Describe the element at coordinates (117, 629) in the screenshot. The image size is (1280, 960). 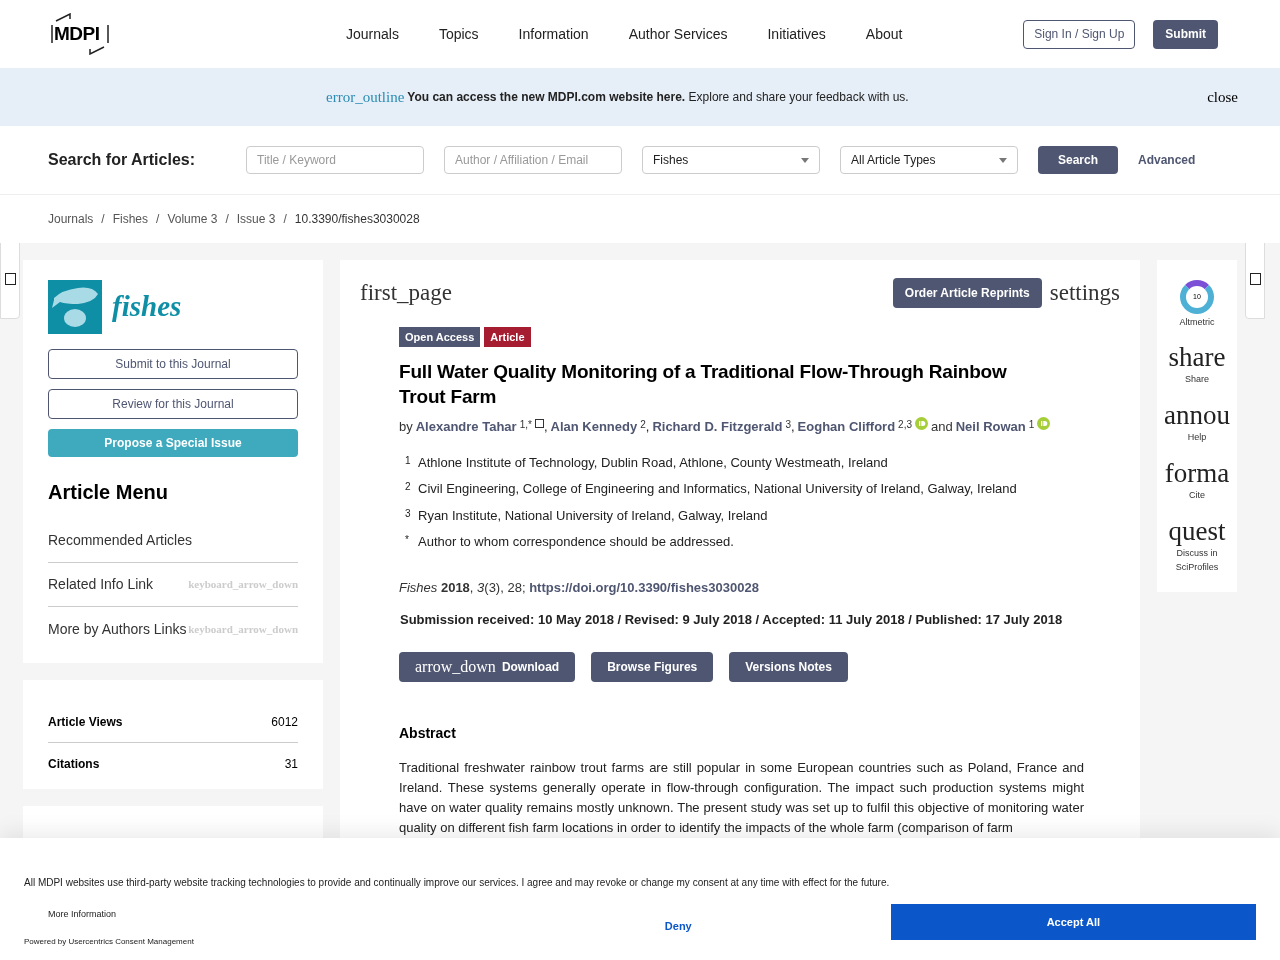
I see `menu-link: More by Authors Links` at that location.